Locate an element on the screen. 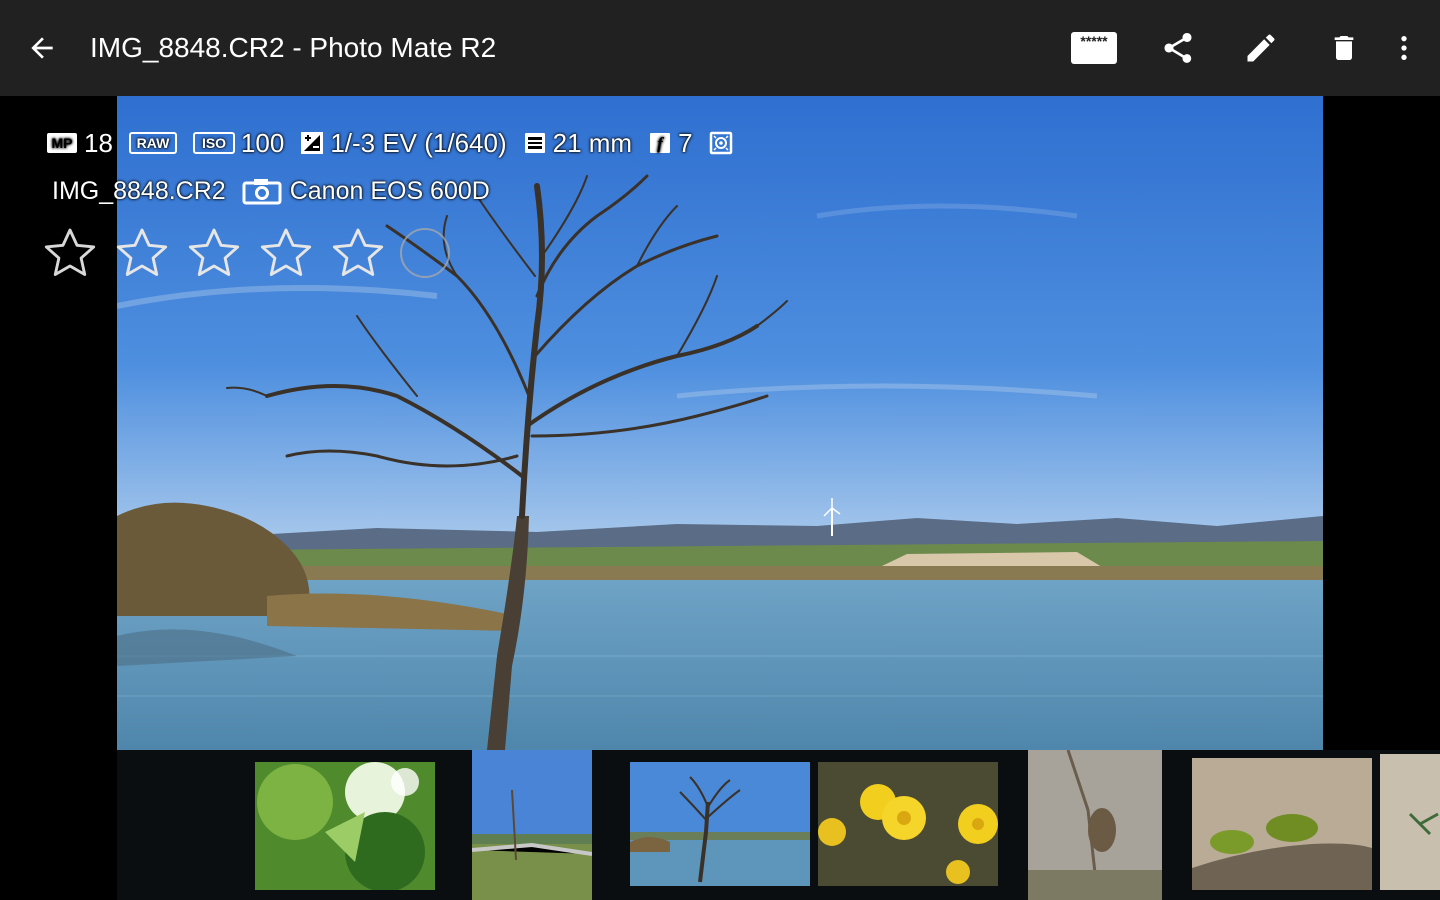 The width and height of the screenshot is (1440, 900). more-options-button is located at coordinates (1404, 48).